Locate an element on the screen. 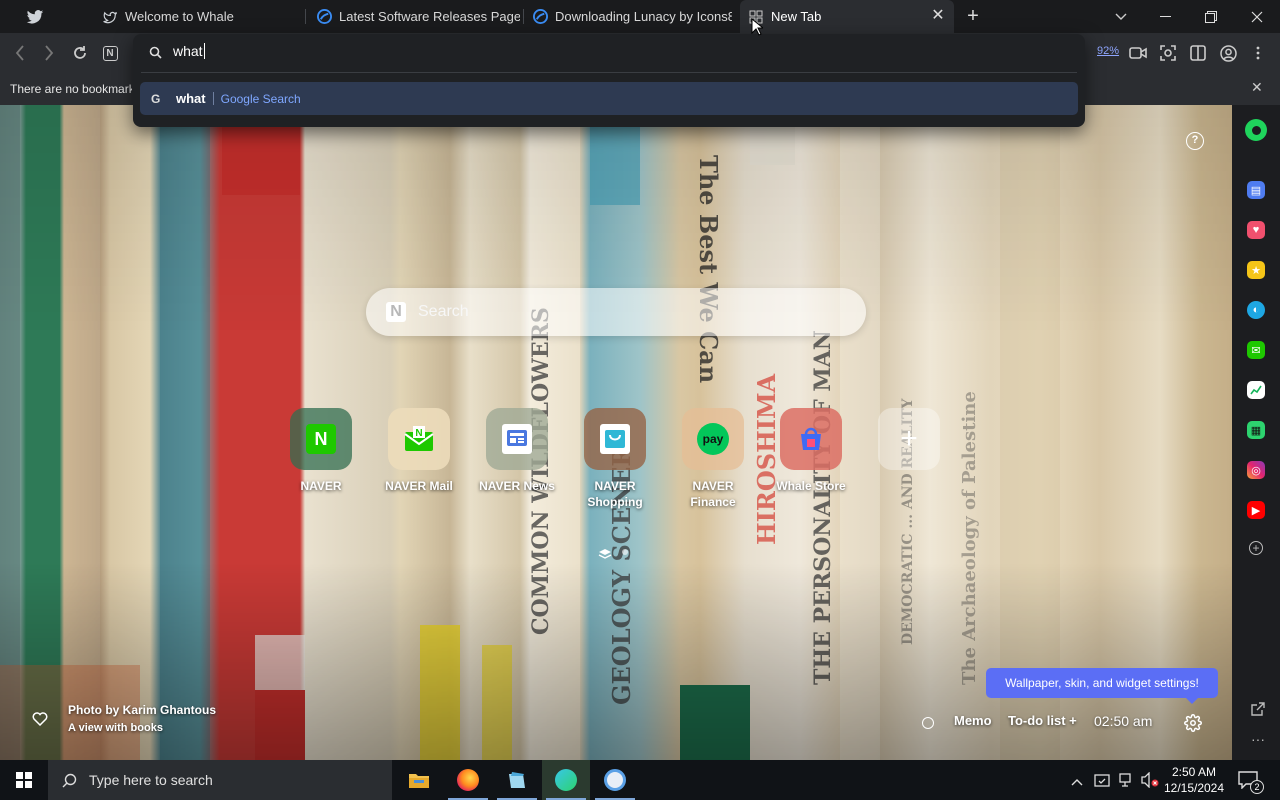 The image size is (1280, 800). taskbar-time: 2:50 AM is located at coordinates (1194, 772).